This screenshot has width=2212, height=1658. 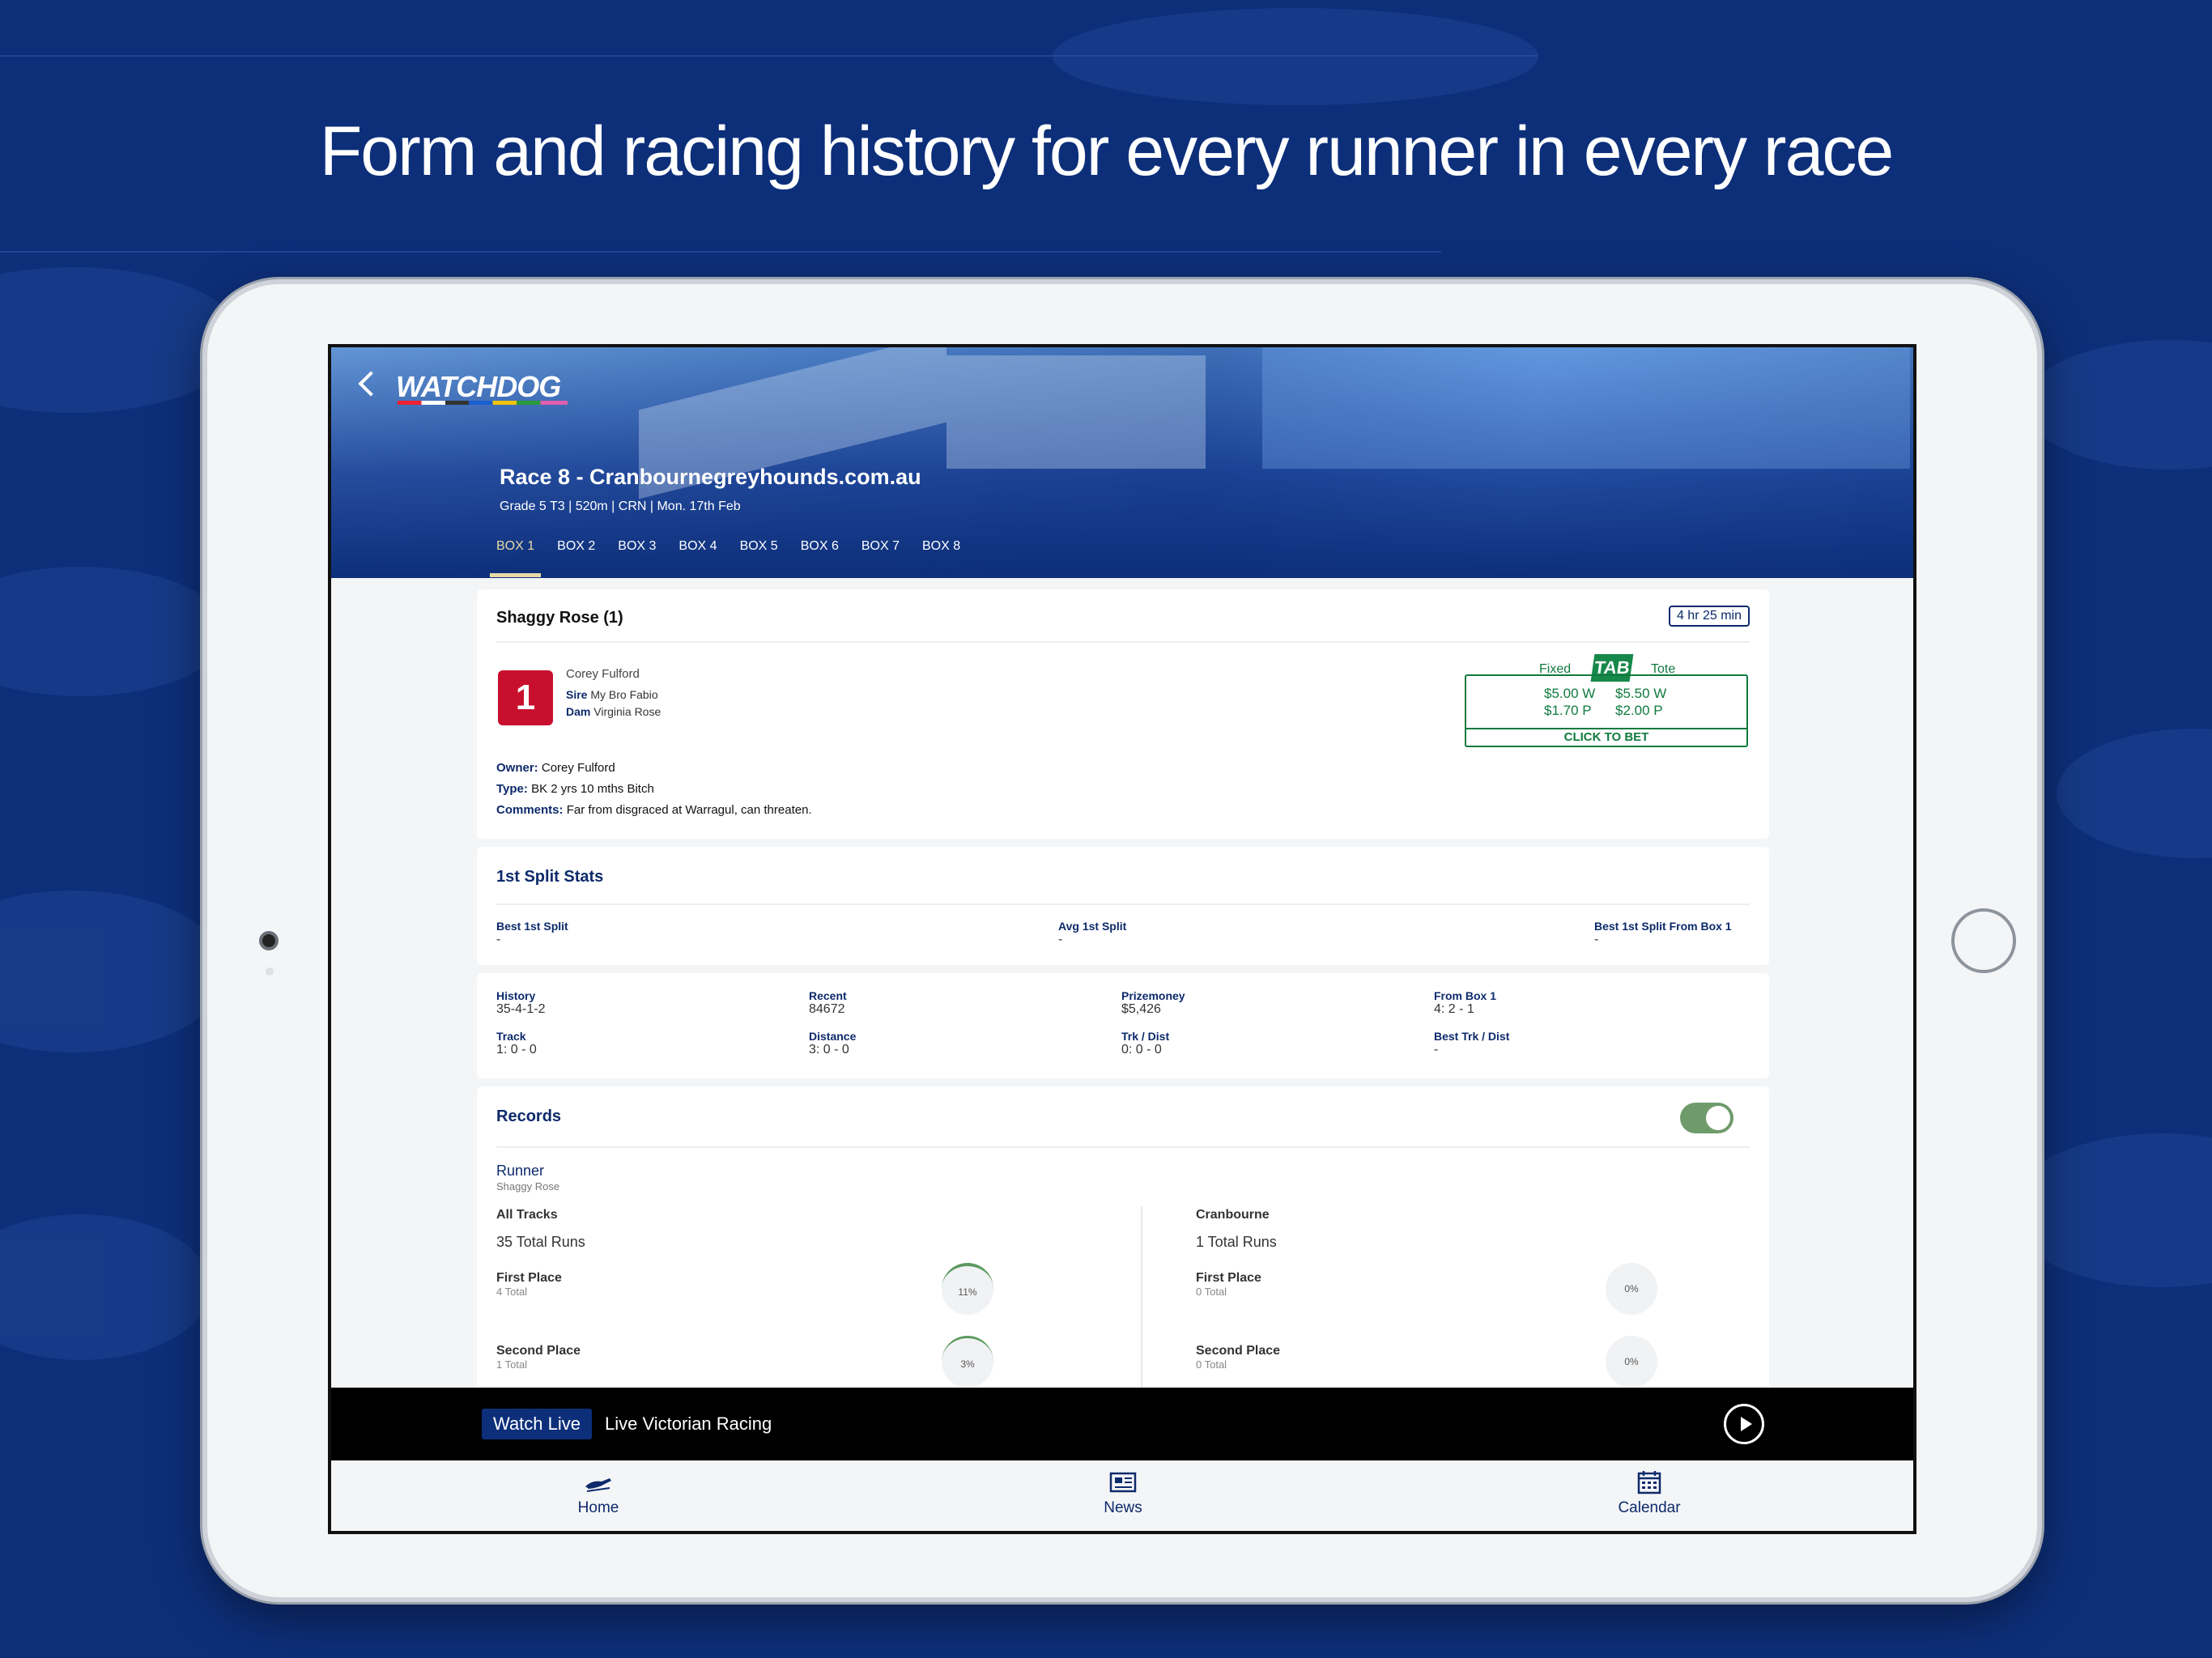 I want to click on trainer-name: Corey Fulford, so click(x=603, y=674).